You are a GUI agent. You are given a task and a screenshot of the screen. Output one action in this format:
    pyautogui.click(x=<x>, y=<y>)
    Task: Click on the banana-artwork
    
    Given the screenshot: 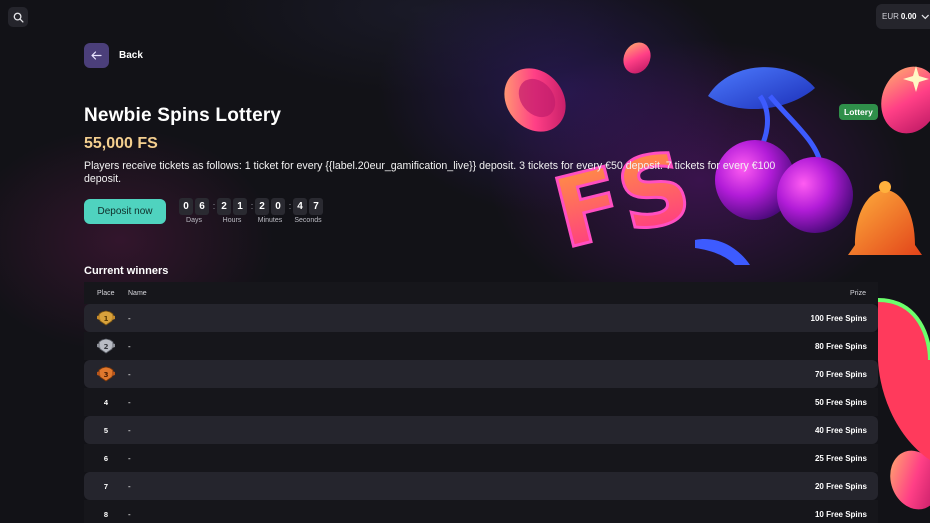 What is the action you would take?
    pyautogui.click(x=722, y=252)
    